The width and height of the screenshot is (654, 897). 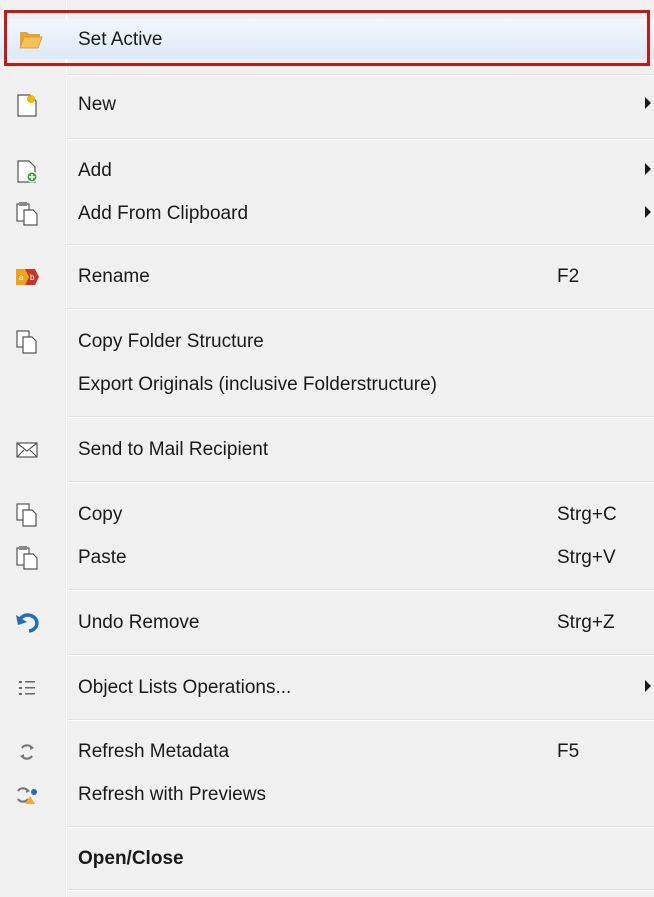 I want to click on list-icon, so click(x=27, y=688).